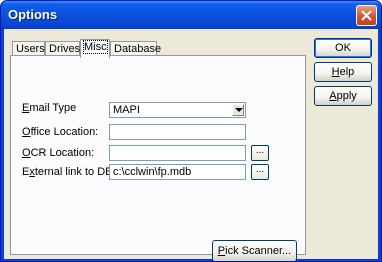 This screenshot has width=382, height=262. What do you see at coordinates (177, 153) in the screenshot?
I see `ocr-location-input` at bounding box center [177, 153].